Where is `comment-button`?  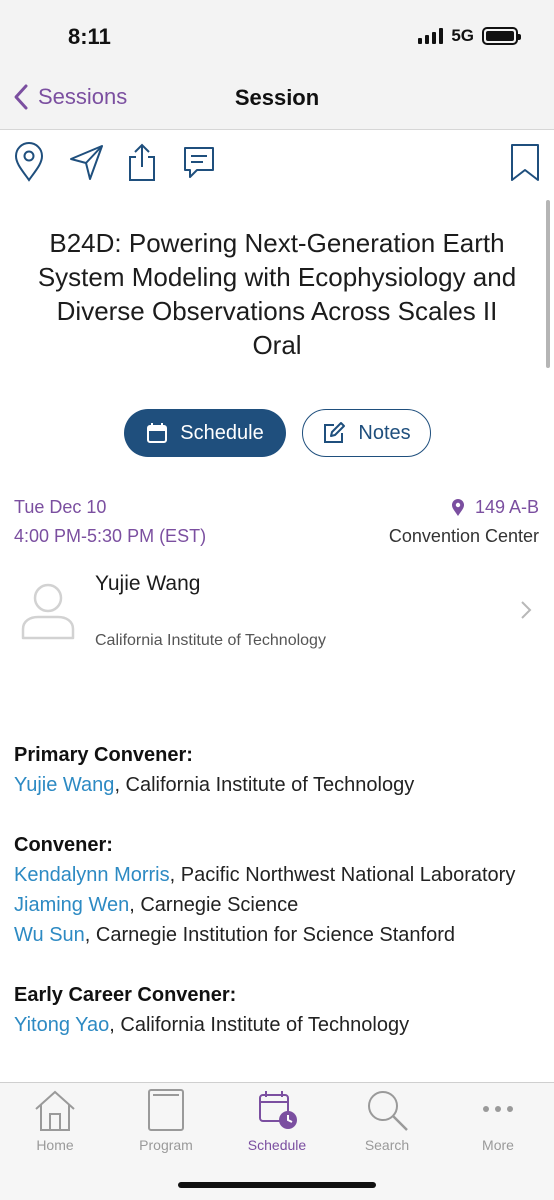 comment-button is located at coordinates (199, 162).